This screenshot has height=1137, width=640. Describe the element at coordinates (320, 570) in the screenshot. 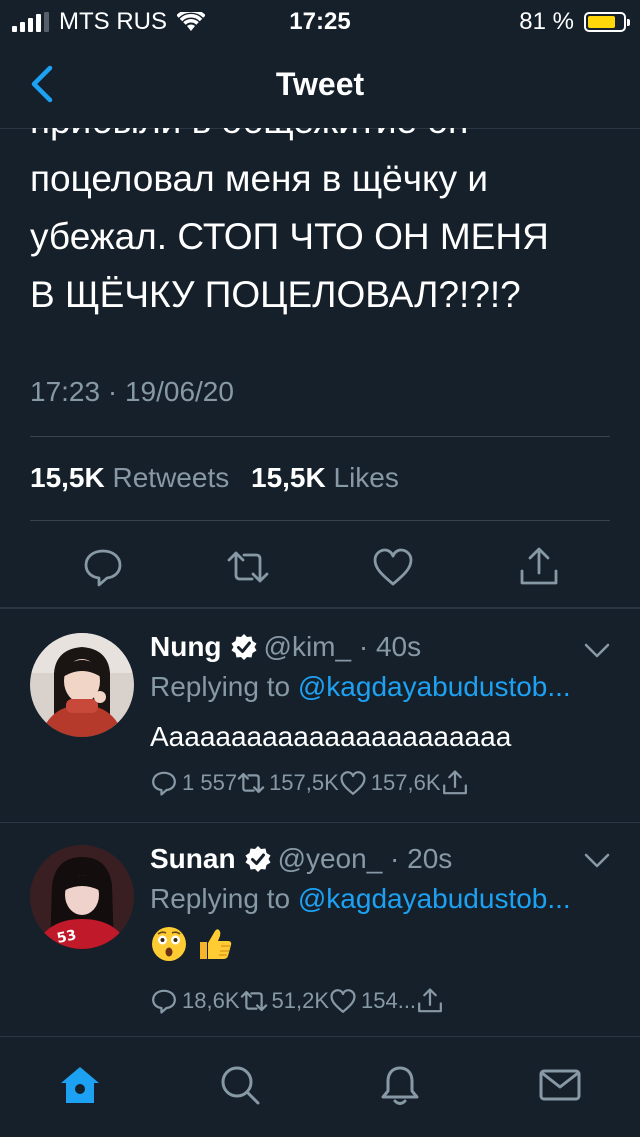

I see `tweet-actions` at that location.